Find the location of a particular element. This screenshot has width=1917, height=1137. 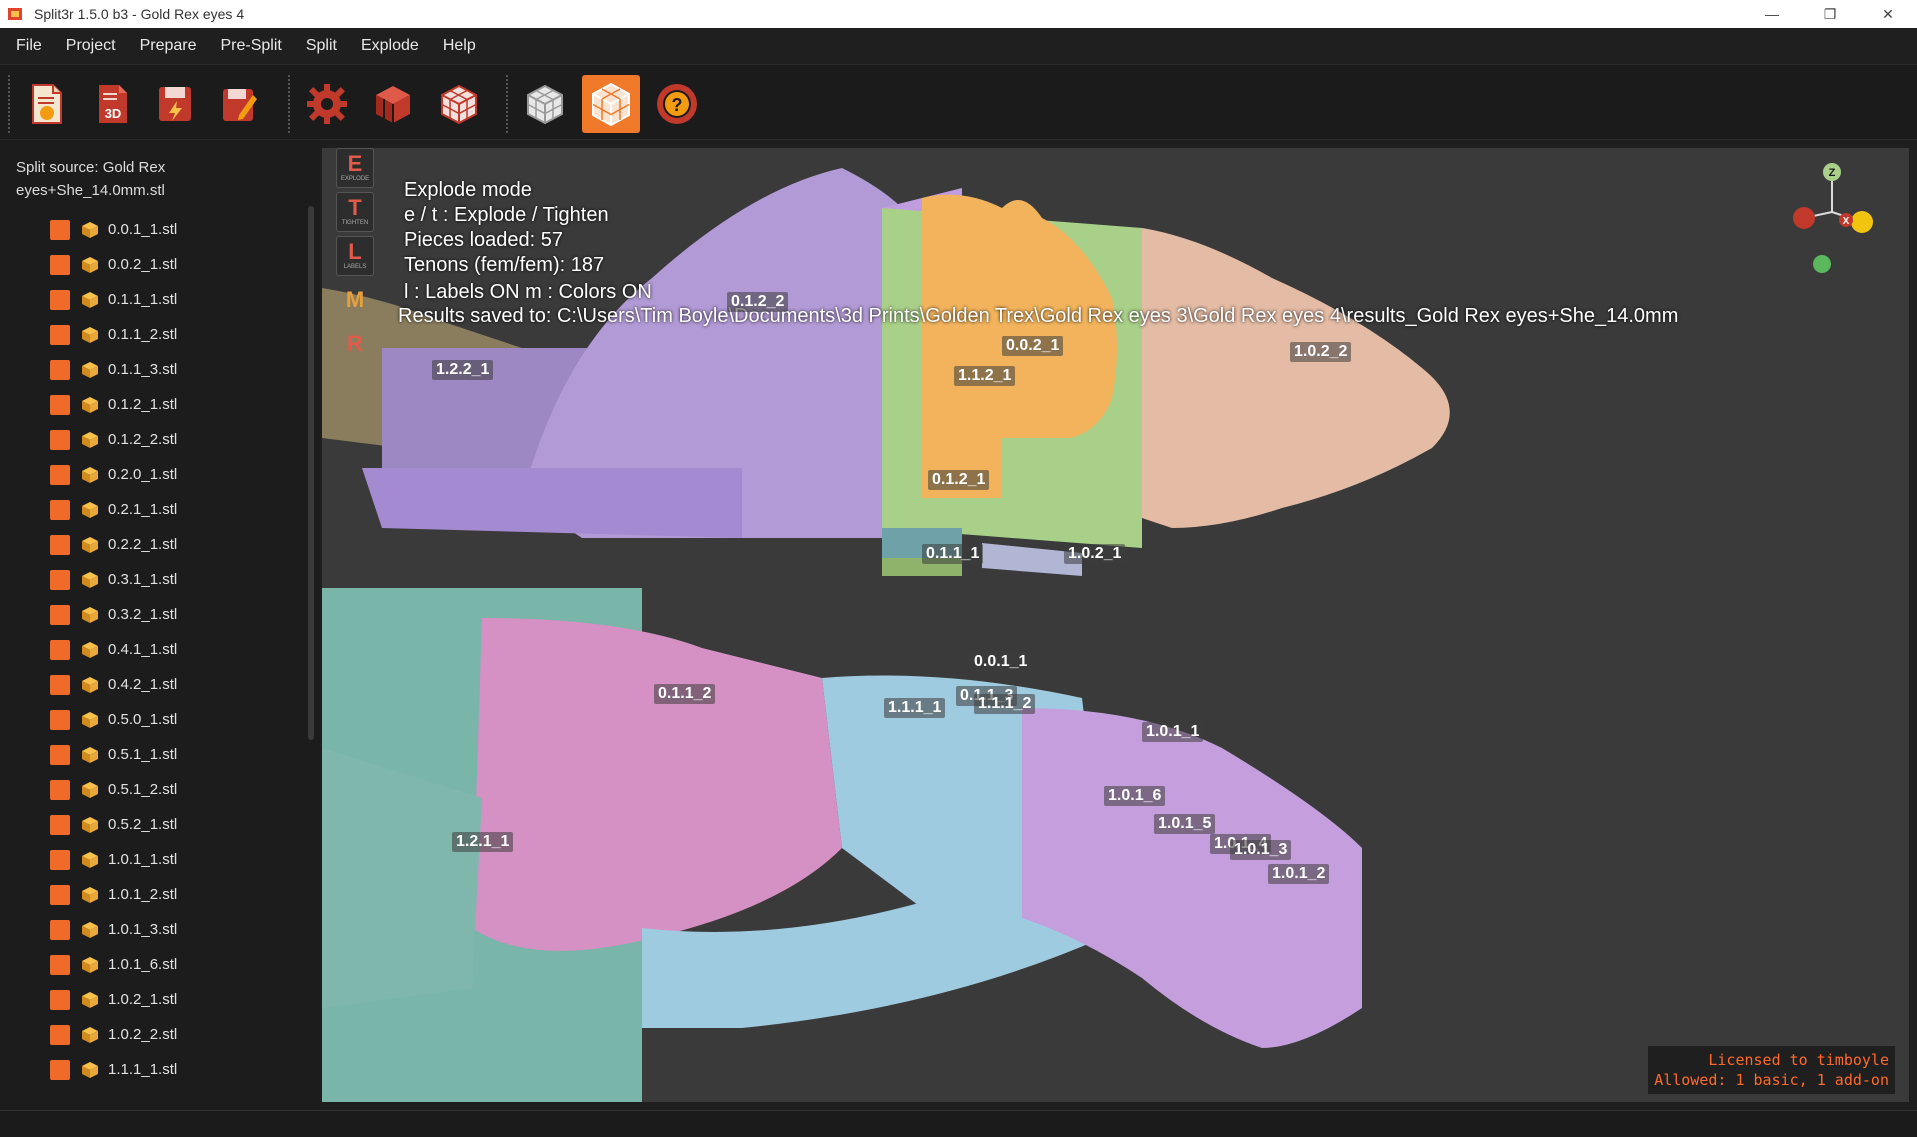

file-list-item: 1.0.2_1.stl is located at coordinates (150, 999).